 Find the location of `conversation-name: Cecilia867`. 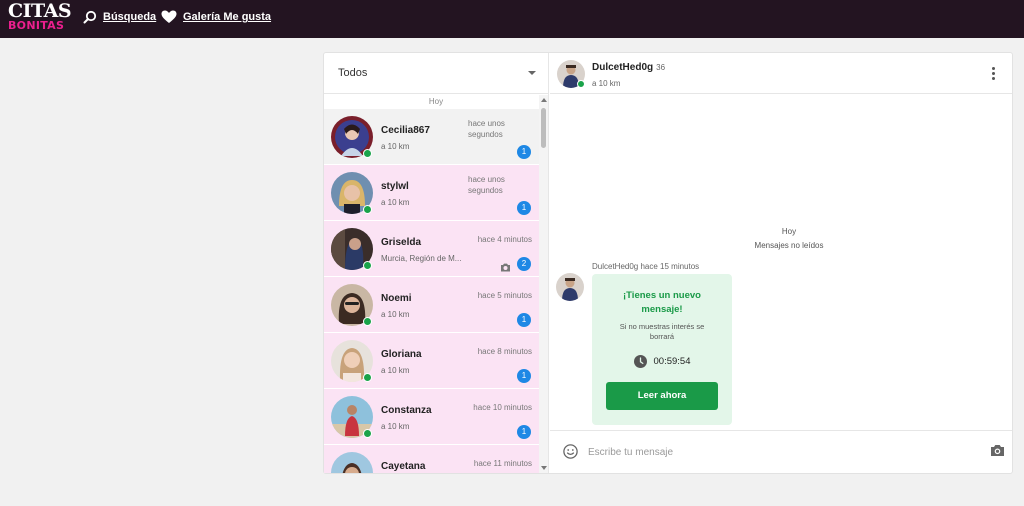

conversation-name: Cecilia867 is located at coordinates (405, 130).